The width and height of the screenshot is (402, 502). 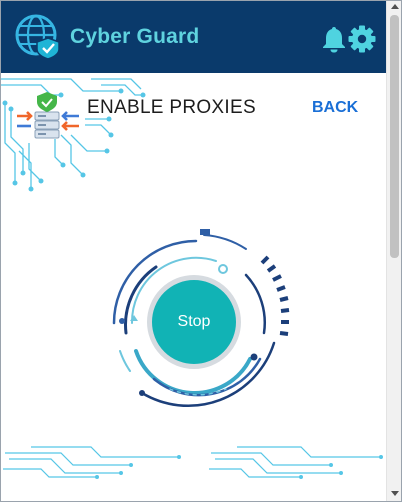 I want to click on bell-icon, so click(x=334, y=39).